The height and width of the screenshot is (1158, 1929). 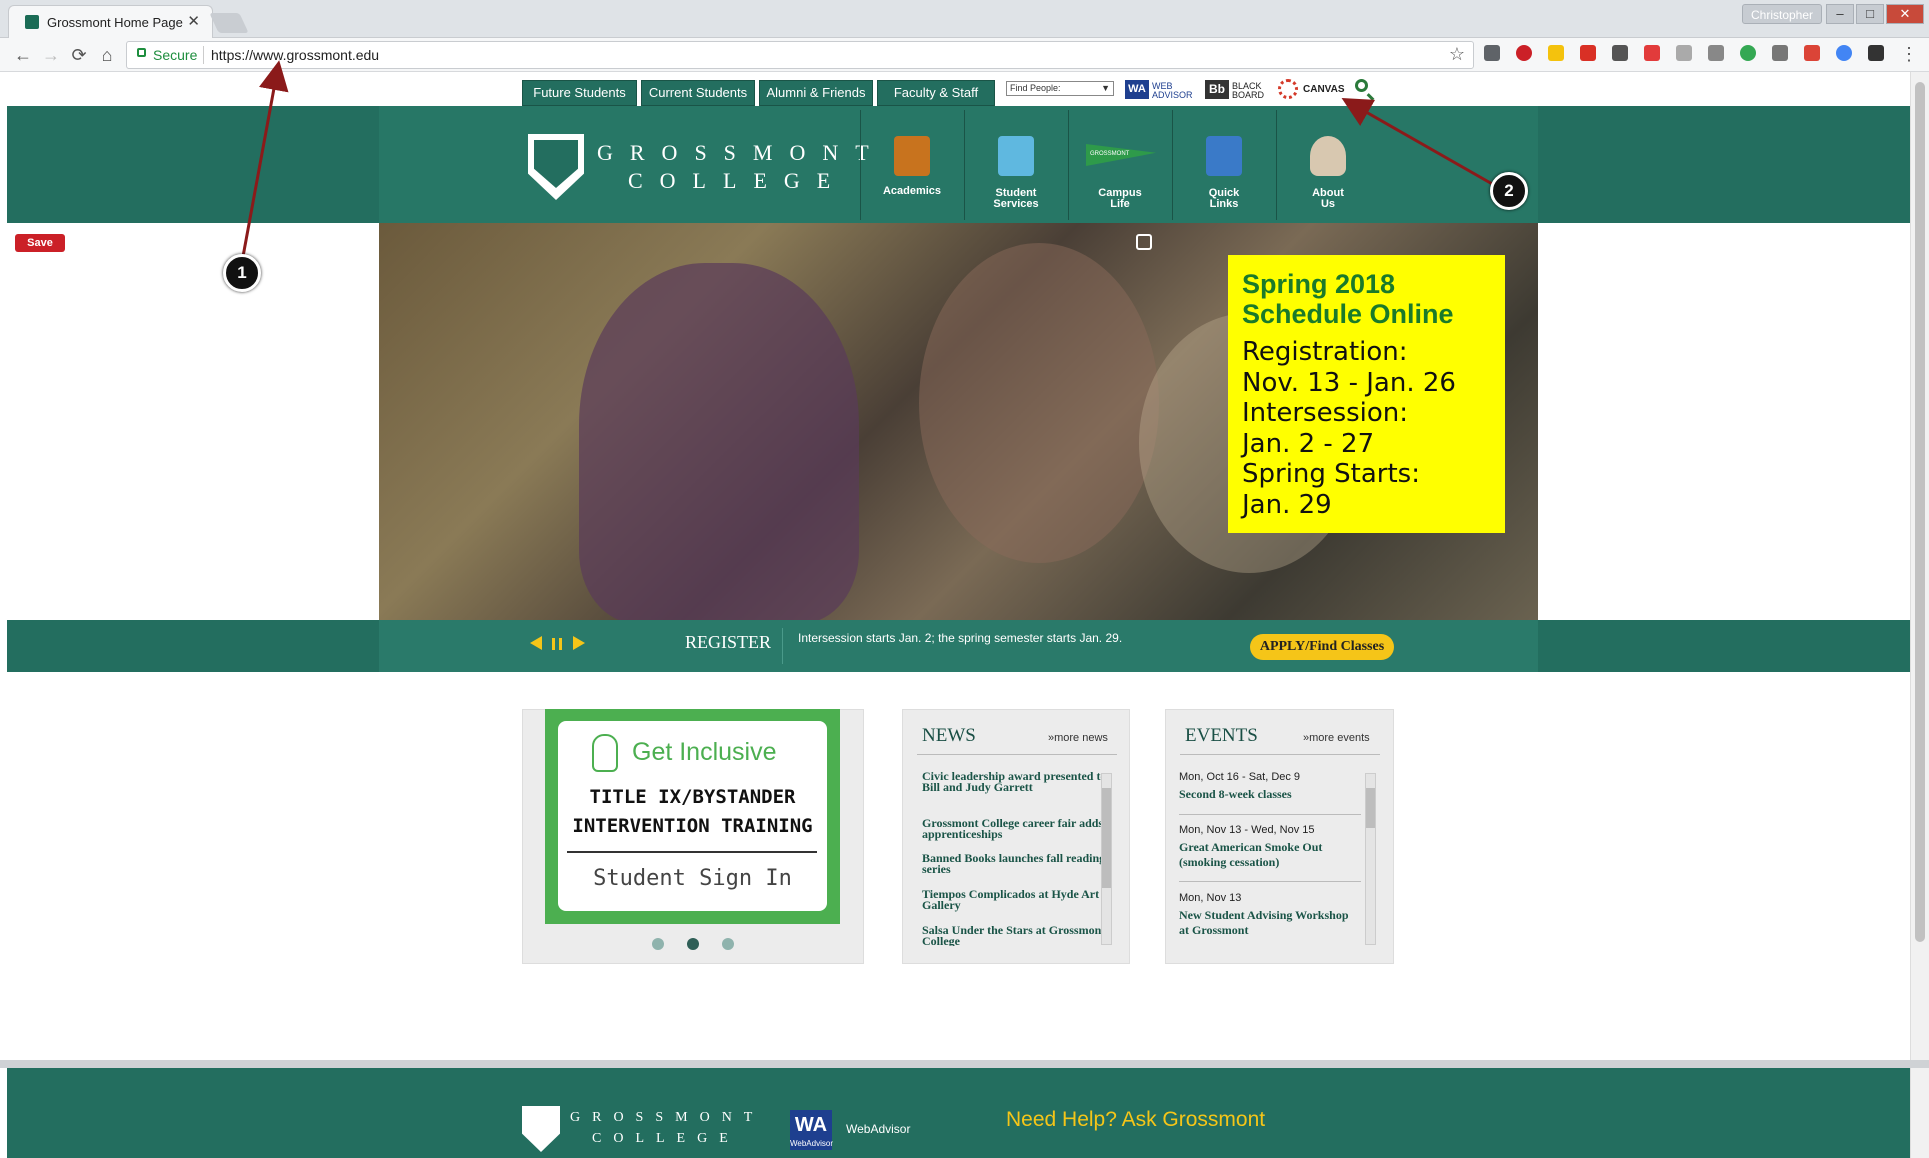 I want to click on annotation-callout-2: 2, so click(x=1509, y=191).